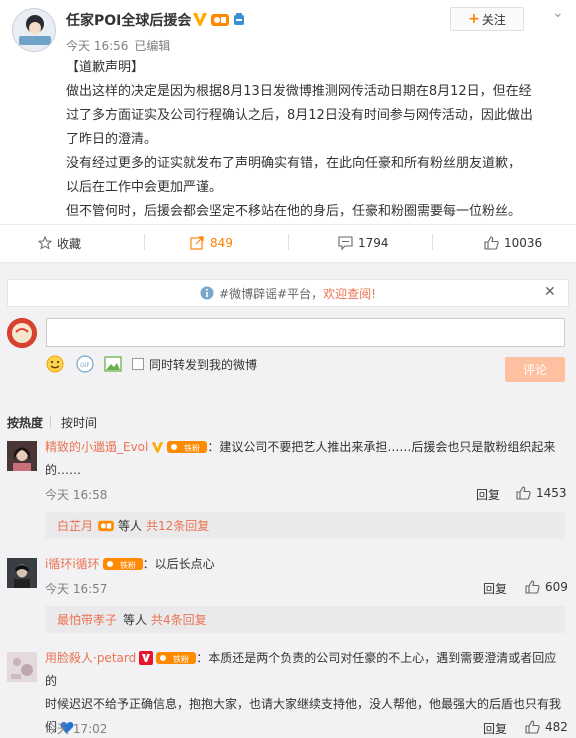 This screenshot has width=576, height=738. What do you see at coordinates (305, 525) in the screenshot?
I see `sub-replies-link: 白芷月 等人 共12条回复` at bounding box center [305, 525].